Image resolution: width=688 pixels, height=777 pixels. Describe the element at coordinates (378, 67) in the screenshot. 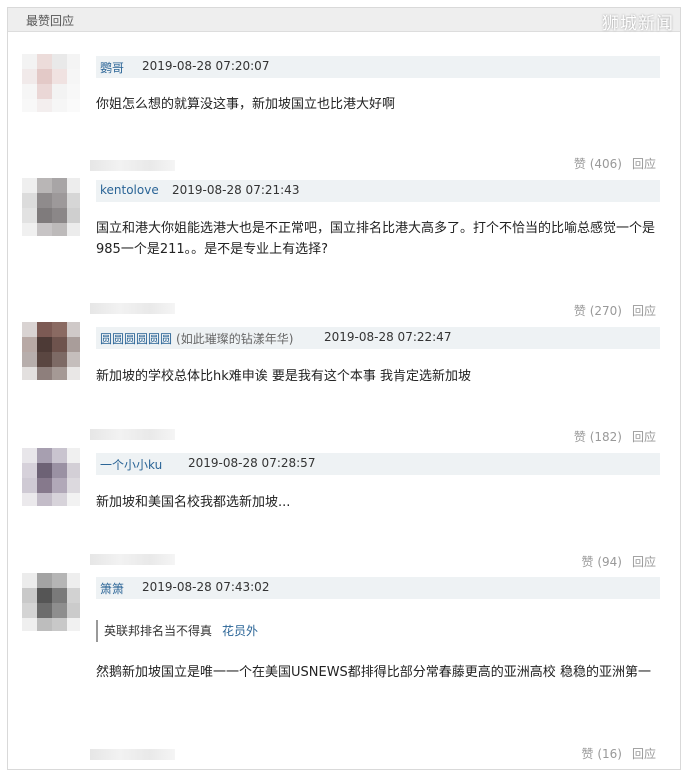

I see `comment-meta: 鹦哥 2019-08-28 07:20:07` at that location.